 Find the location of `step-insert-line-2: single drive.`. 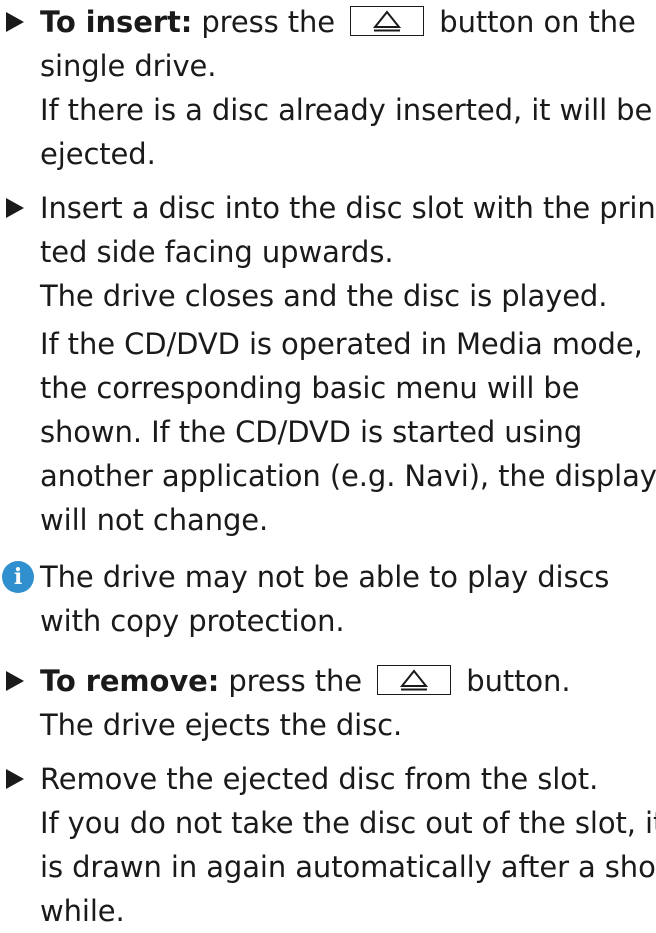

step-insert-line-2: single drive. is located at coordinates (128, 66).